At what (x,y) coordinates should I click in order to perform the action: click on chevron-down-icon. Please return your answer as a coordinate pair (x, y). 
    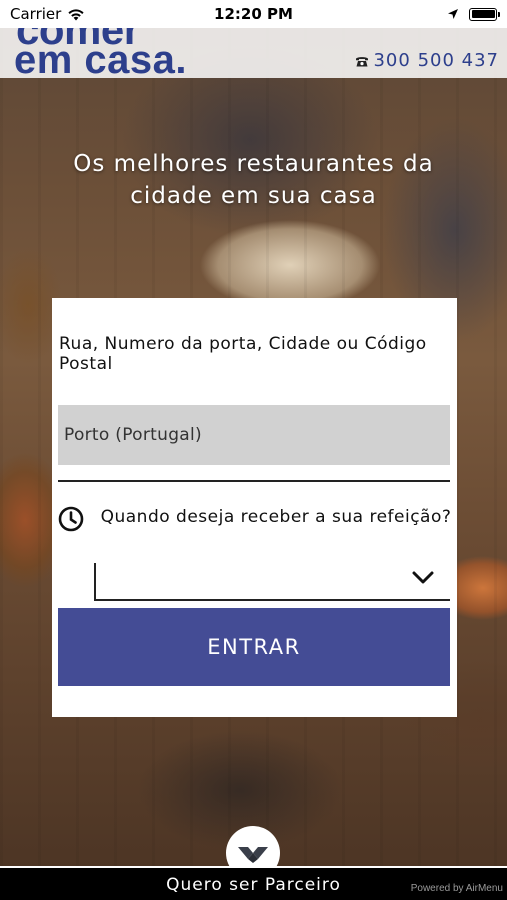
    Looking at the image, I should click on (423, 578).